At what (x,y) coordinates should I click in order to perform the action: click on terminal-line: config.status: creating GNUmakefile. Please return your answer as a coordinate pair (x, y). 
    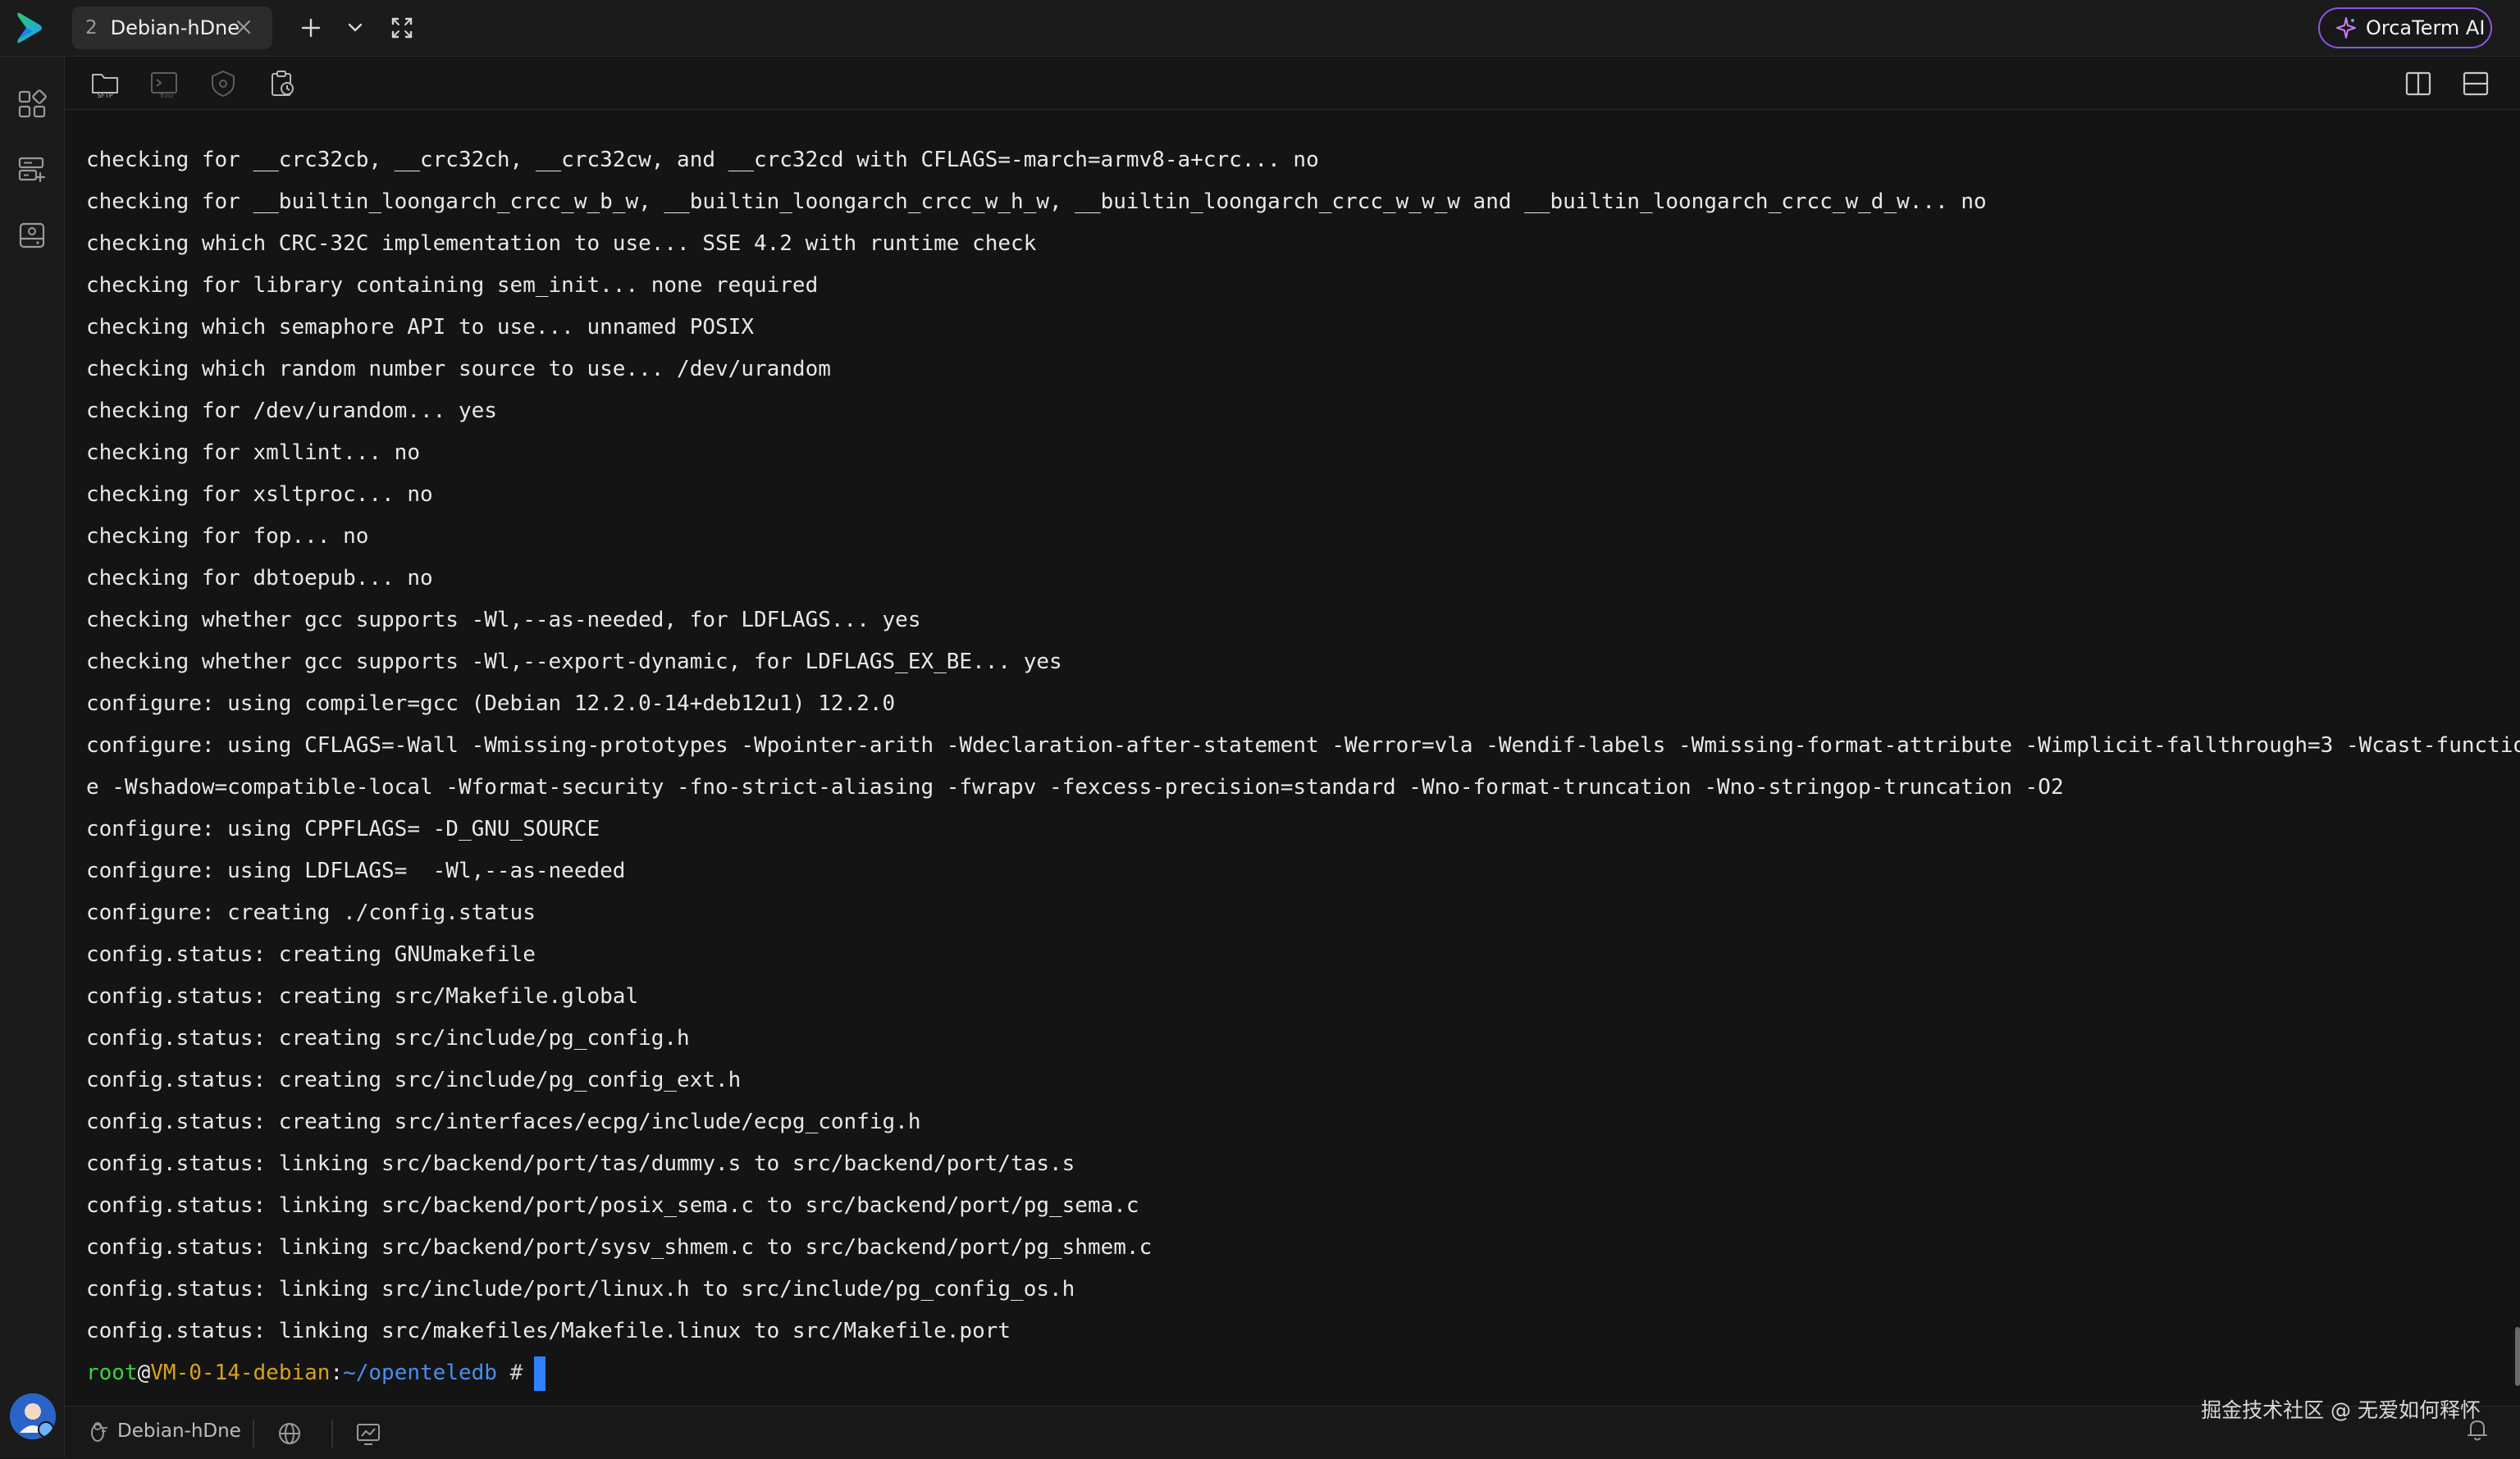
    Looking at the image, I should click on (311, 954).